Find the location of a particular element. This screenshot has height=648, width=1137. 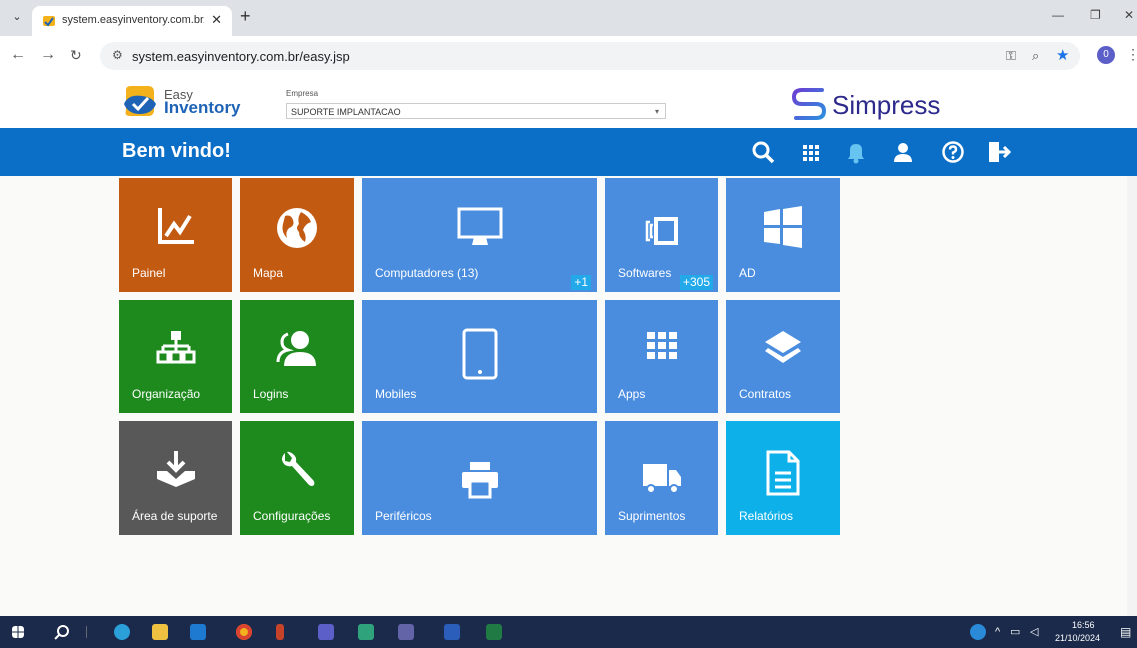

top-navbar: Bem vindo! is located at coordinates (568, 152).